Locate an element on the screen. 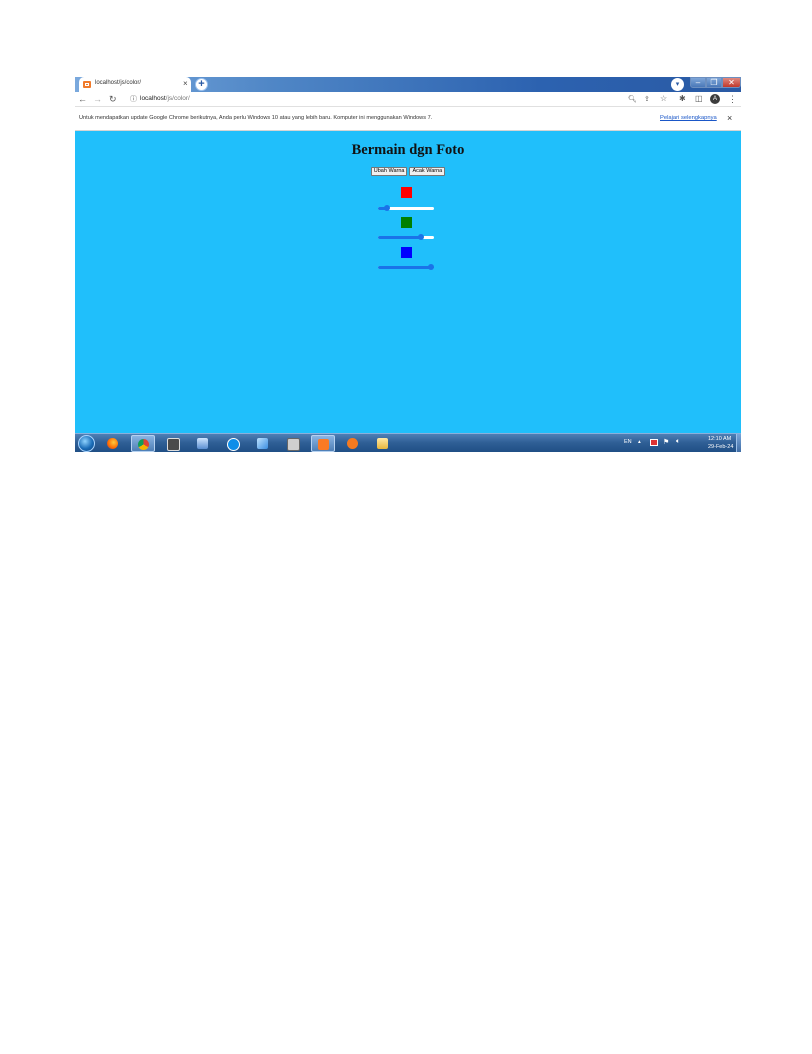  taskbar-media-player is located at coordinates (353, 443).